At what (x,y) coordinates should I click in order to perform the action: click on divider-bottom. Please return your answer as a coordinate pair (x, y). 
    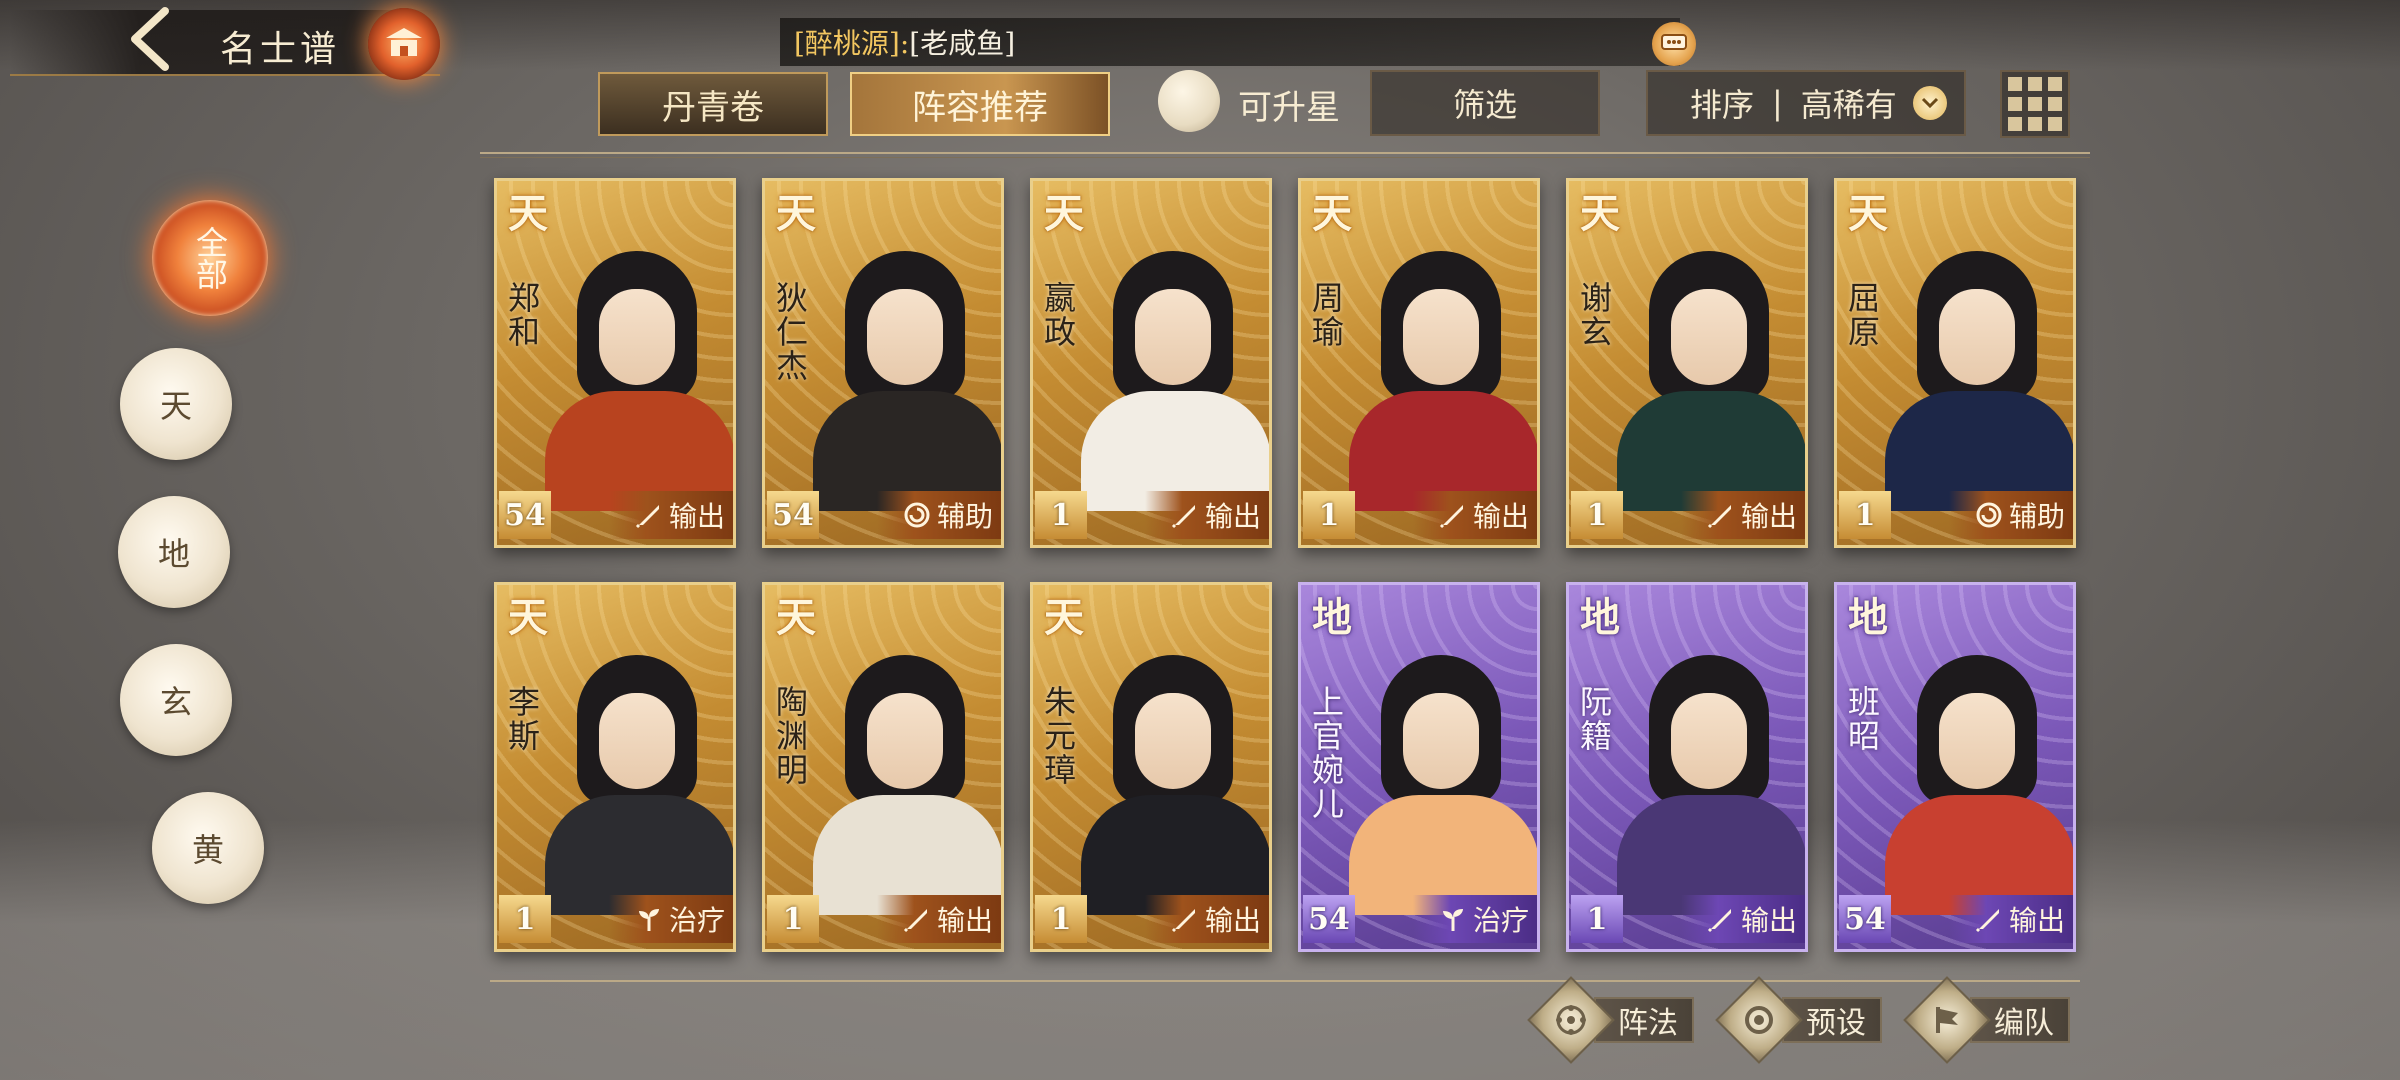
    Looking at the image, I should click on (1285, 982).